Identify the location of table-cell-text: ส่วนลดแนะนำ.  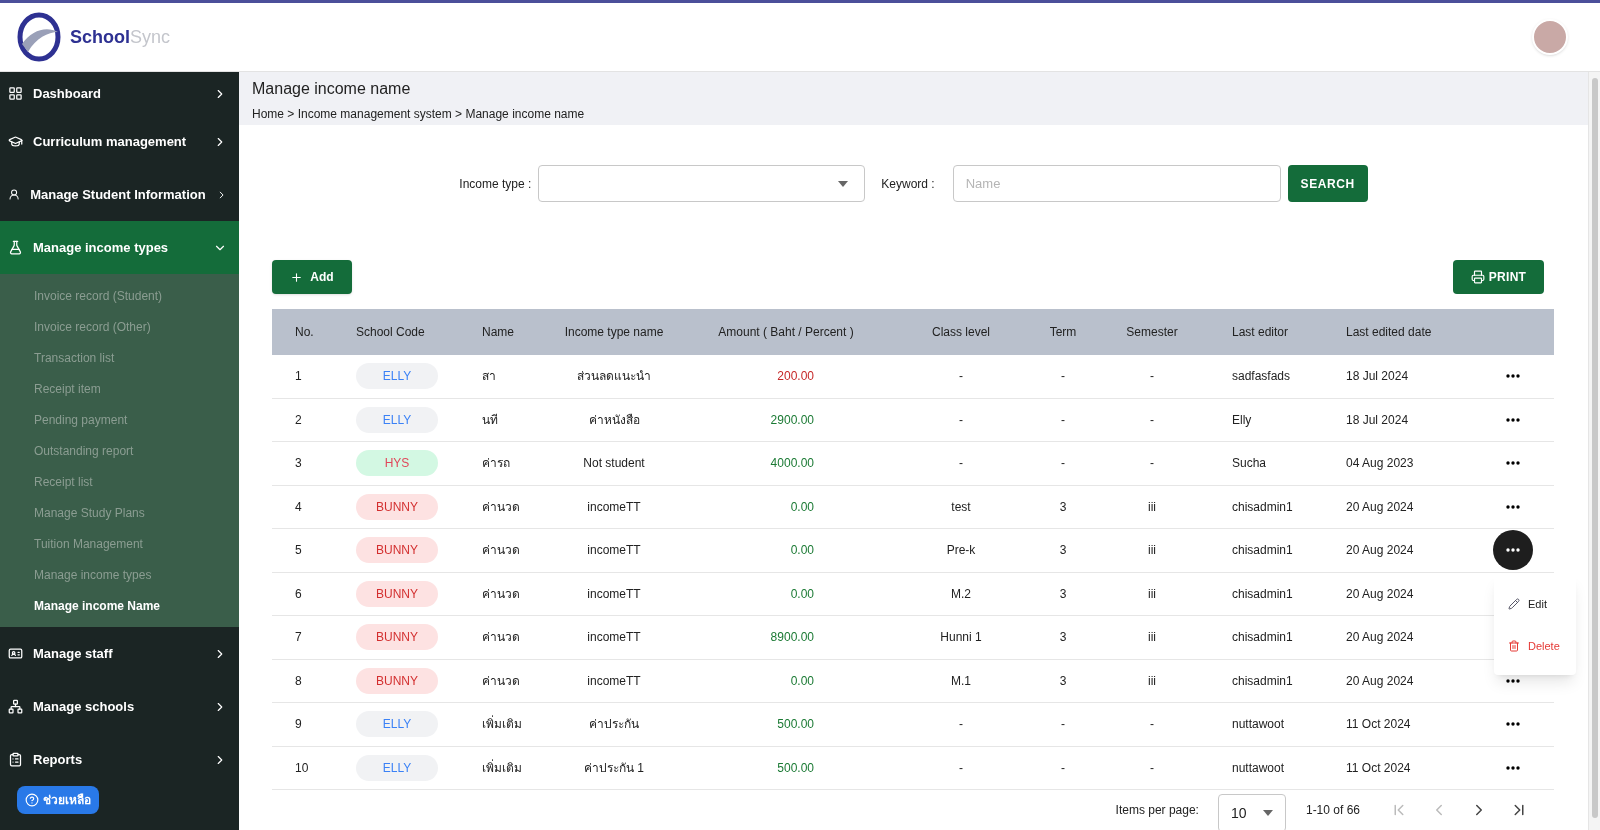
(614, 377).